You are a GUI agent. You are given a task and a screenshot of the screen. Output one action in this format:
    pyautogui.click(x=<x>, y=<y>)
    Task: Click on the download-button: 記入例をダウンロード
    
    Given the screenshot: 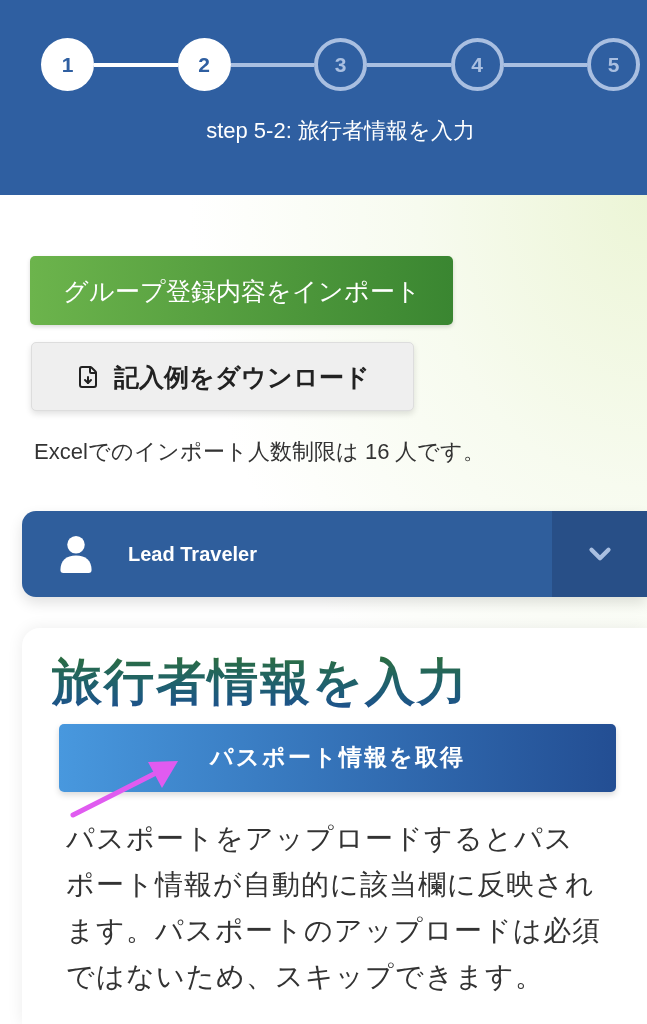 What is the action you would take?
    pyautogui.click(x=222, y=376)
    